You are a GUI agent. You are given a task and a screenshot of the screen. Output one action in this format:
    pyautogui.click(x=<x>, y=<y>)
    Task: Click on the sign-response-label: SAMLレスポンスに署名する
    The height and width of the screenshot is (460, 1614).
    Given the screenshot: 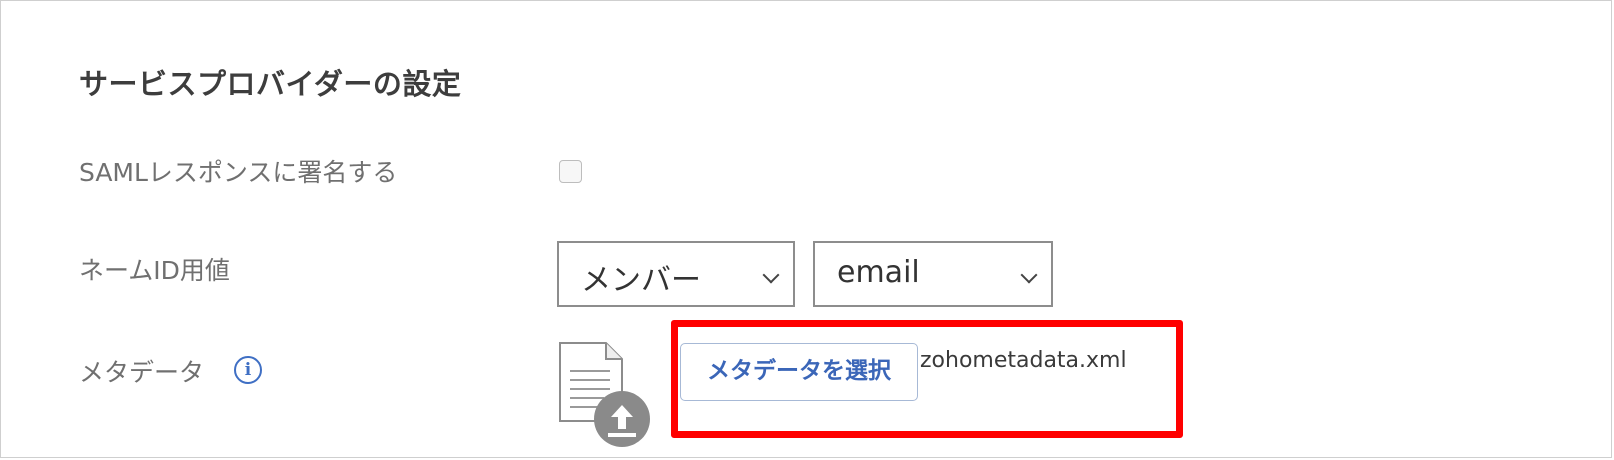 What is the action you would take?
    pyautogui.click(x=238, y=172)
    